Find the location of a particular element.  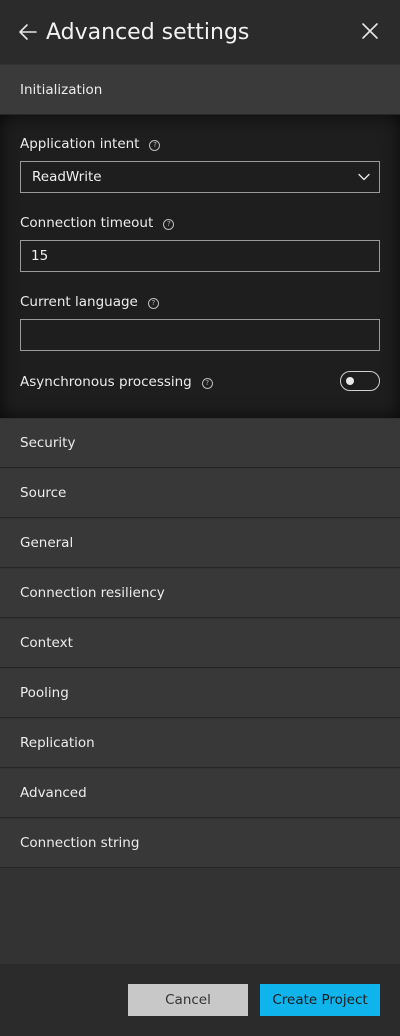

close-button is located at coordinates (370, 31).